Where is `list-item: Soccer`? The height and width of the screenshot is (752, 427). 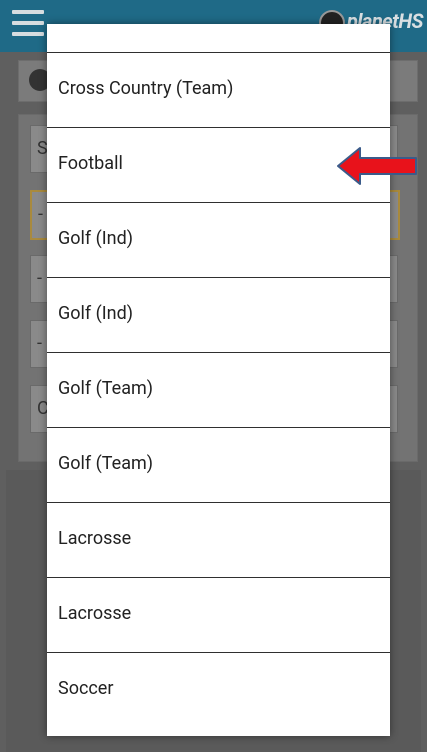 list-item: Soccer is located at coordinates (218, 690).